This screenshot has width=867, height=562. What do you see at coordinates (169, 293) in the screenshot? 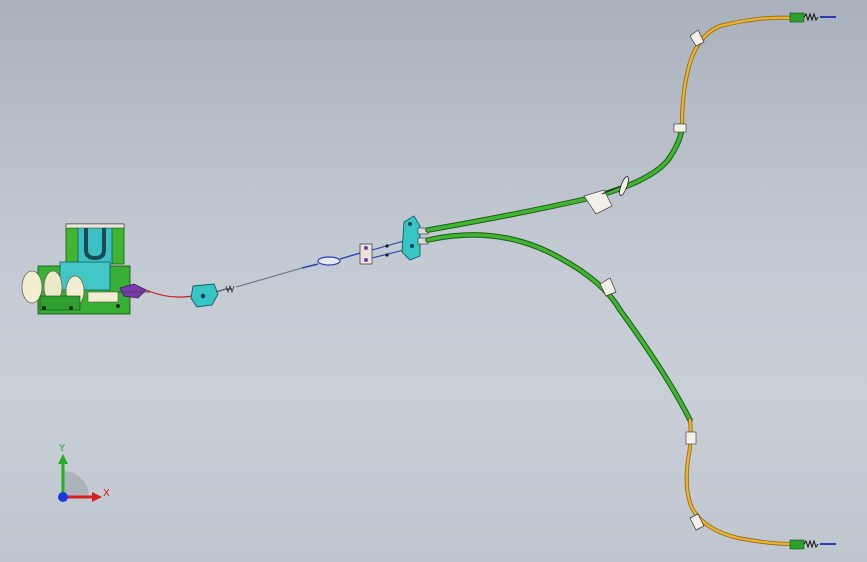
I see `front-wire` at bounding box center [169, 293].